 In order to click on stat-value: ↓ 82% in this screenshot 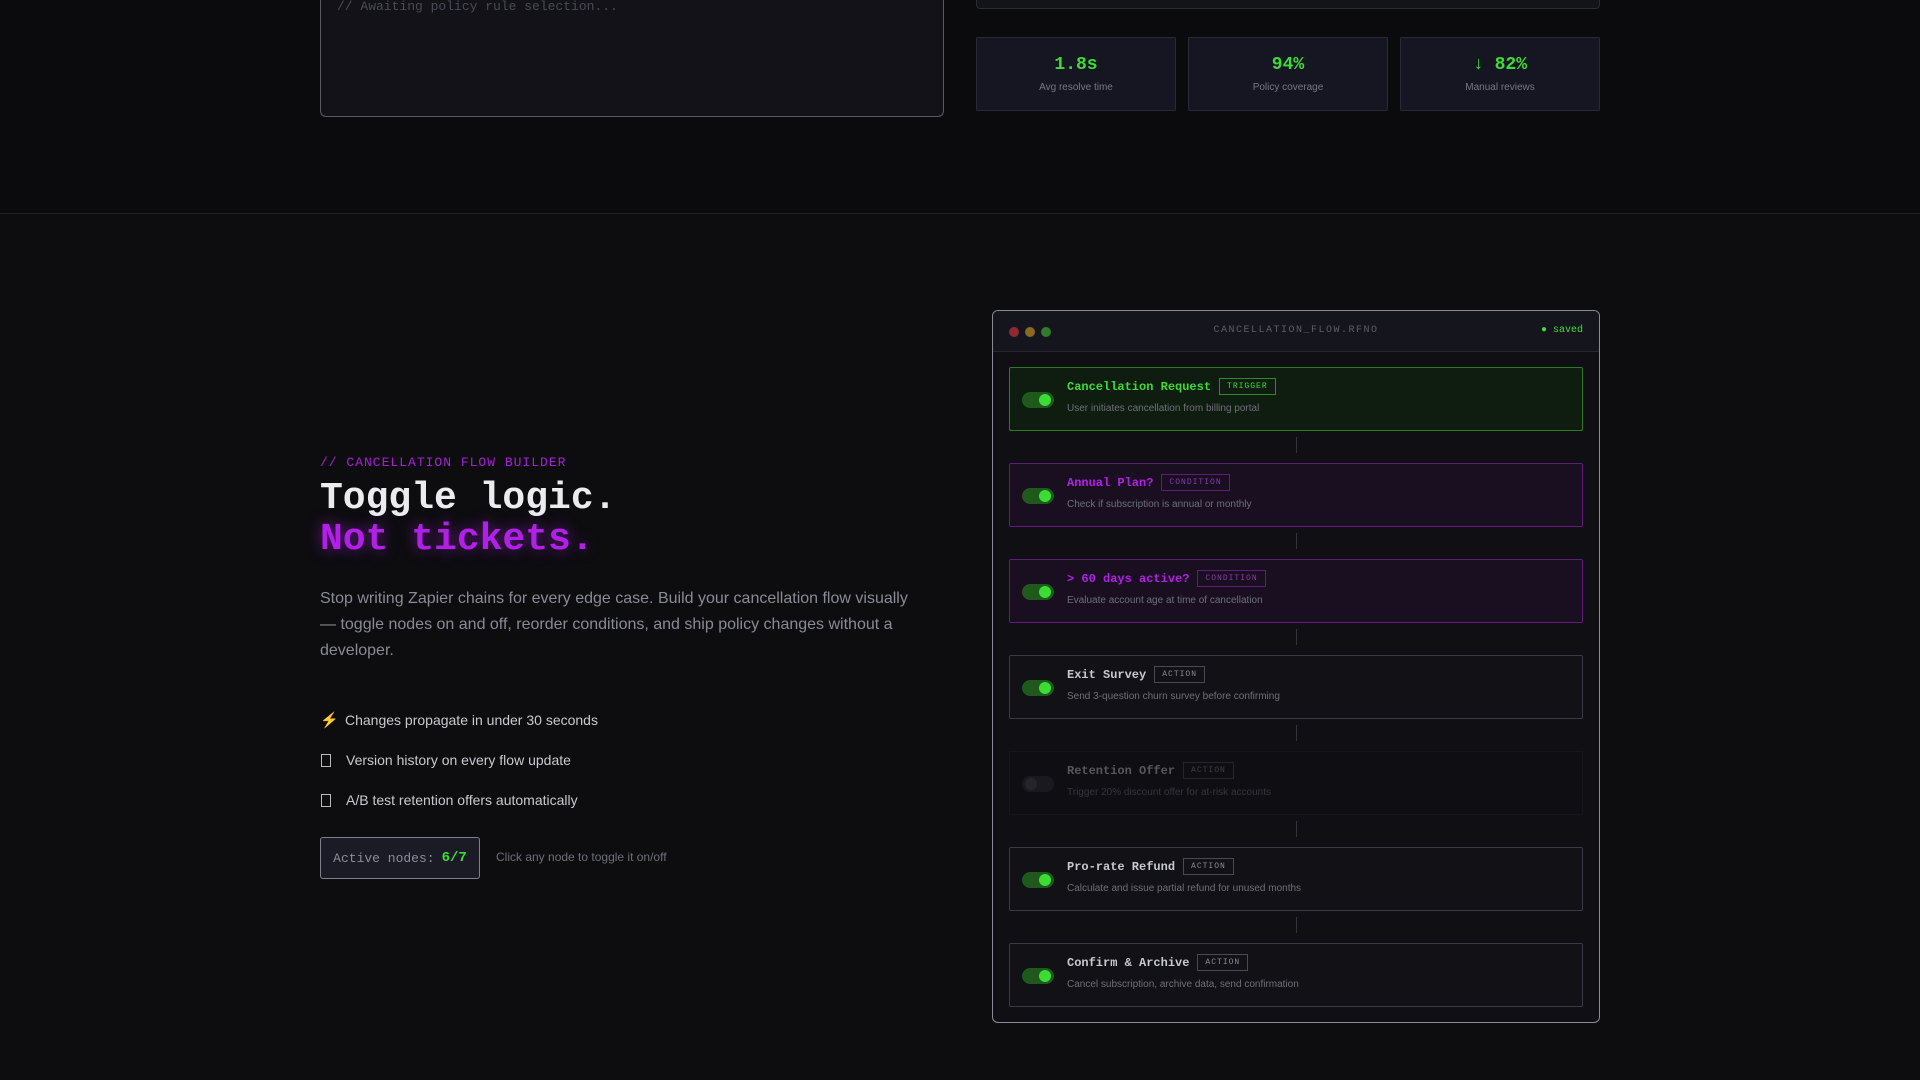, I will do `click(1499, 65)`.